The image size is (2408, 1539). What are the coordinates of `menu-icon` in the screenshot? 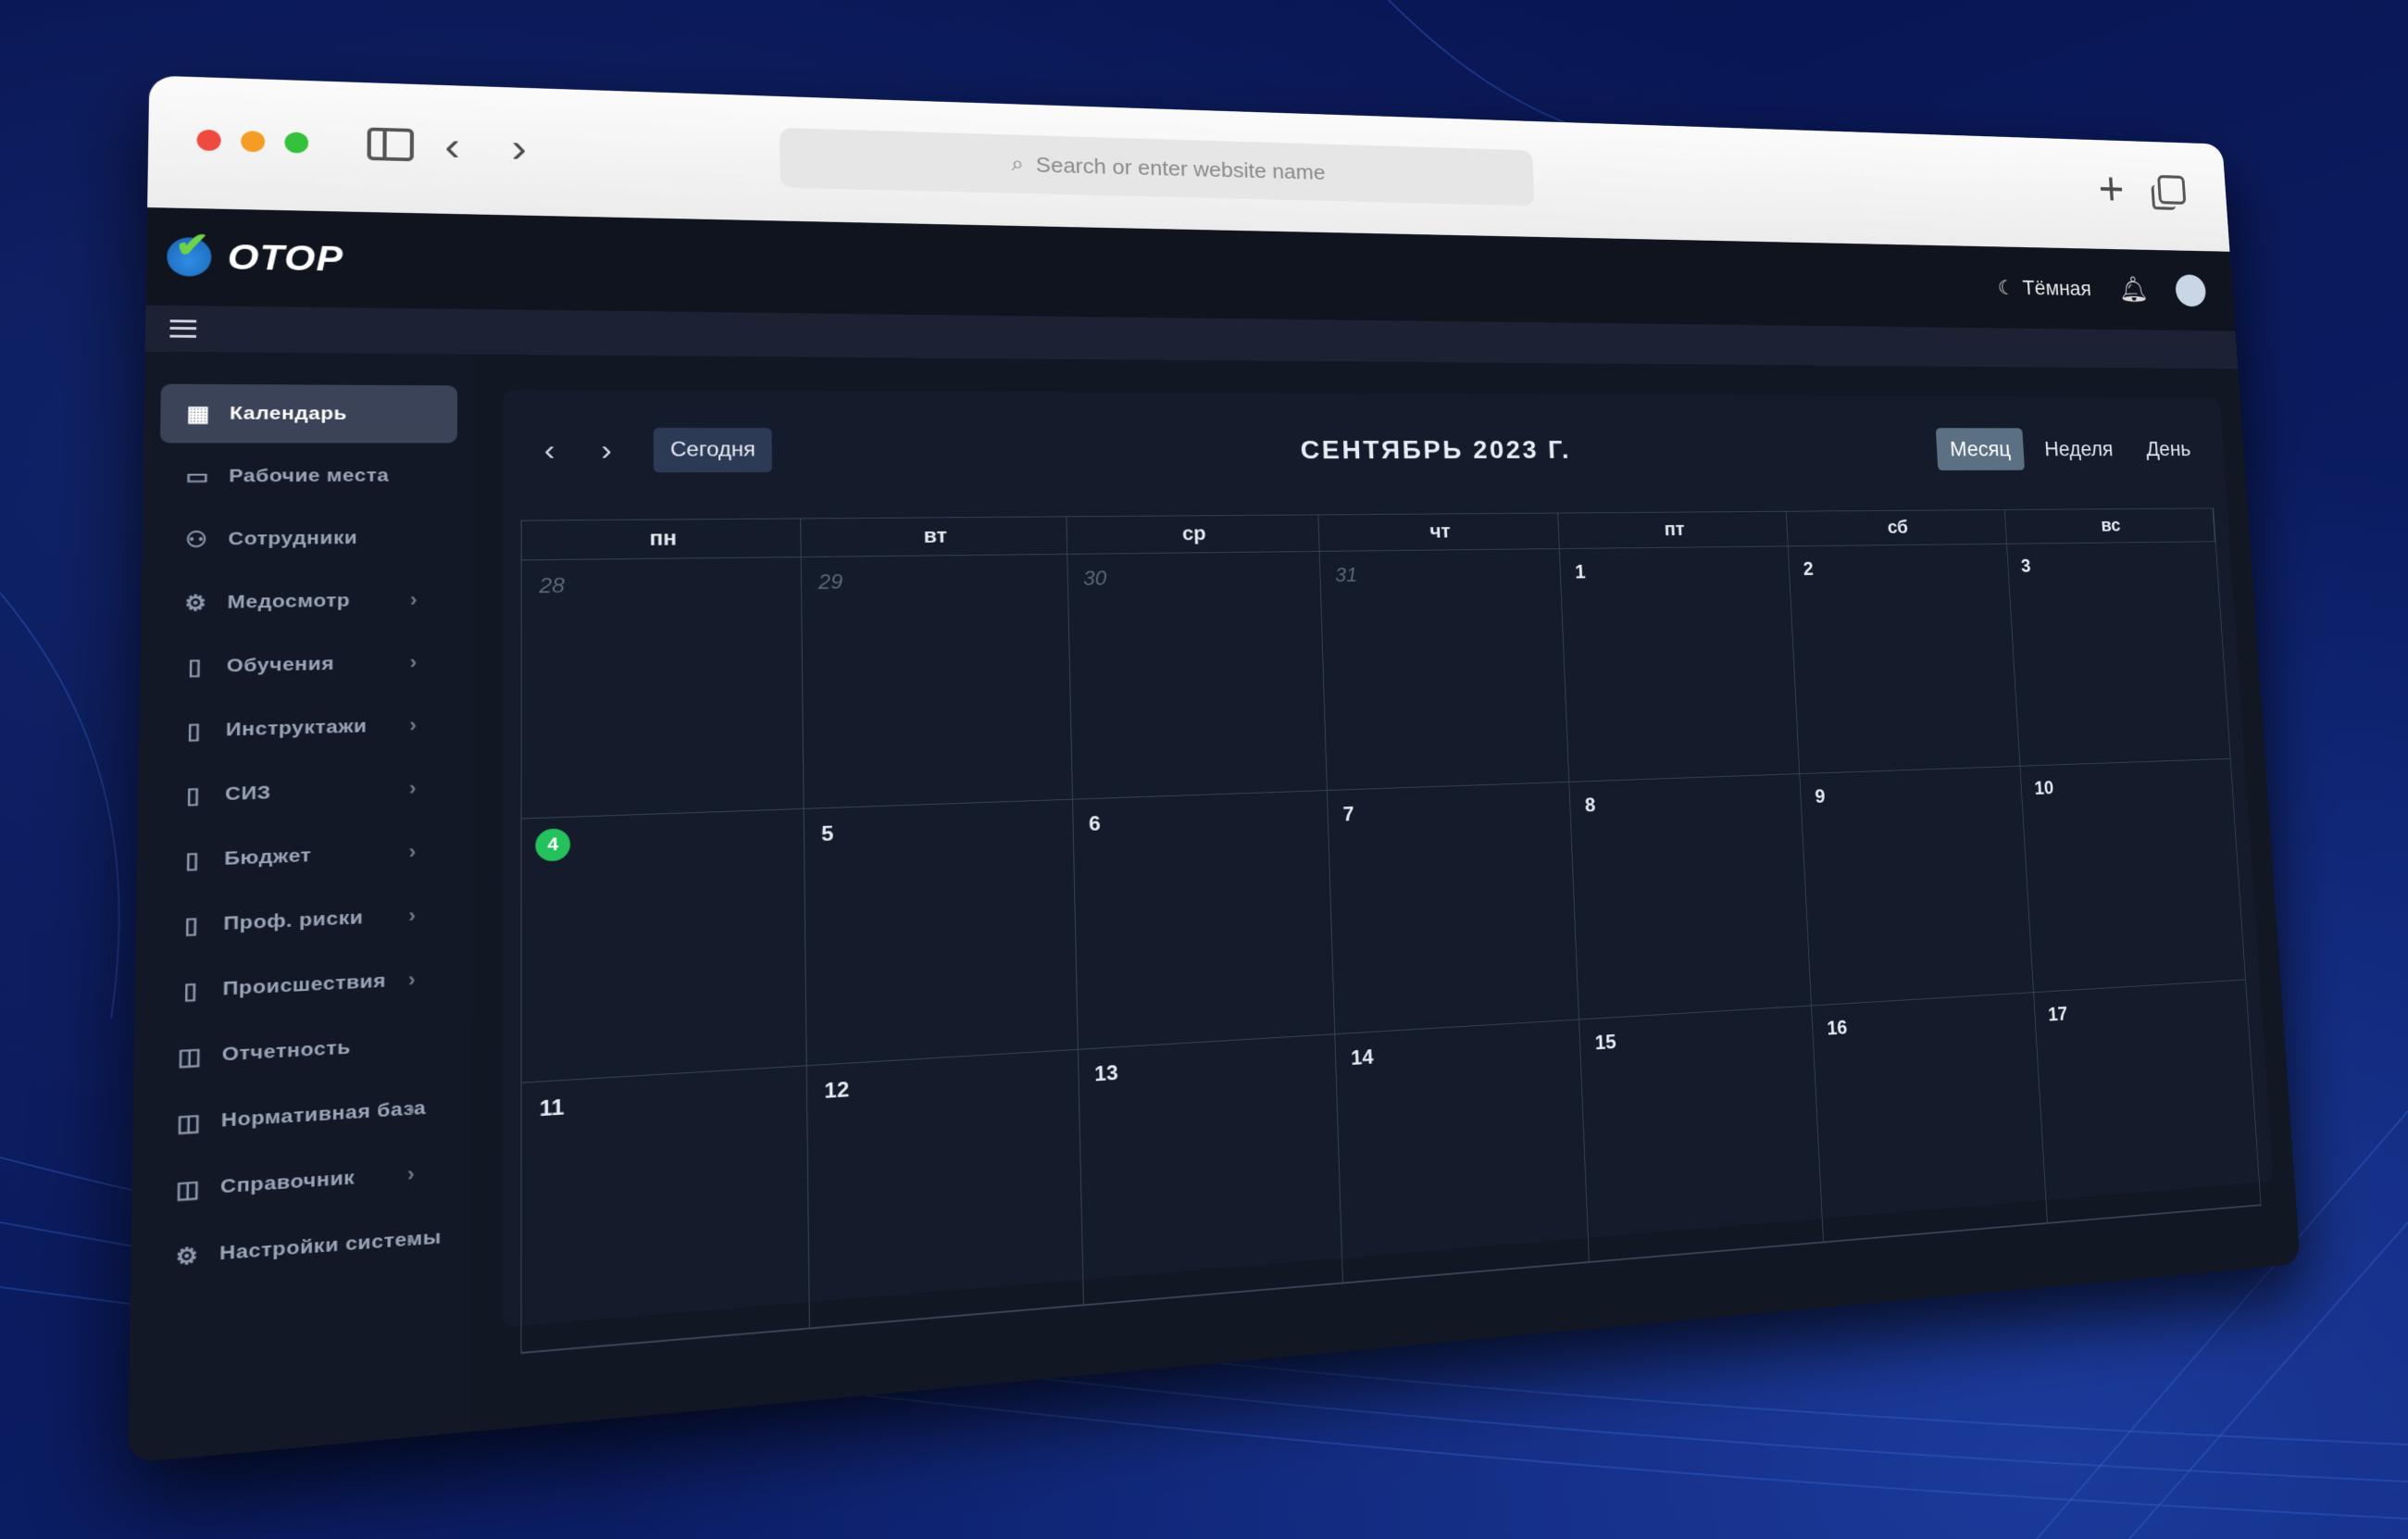 It's located at (183, 328).